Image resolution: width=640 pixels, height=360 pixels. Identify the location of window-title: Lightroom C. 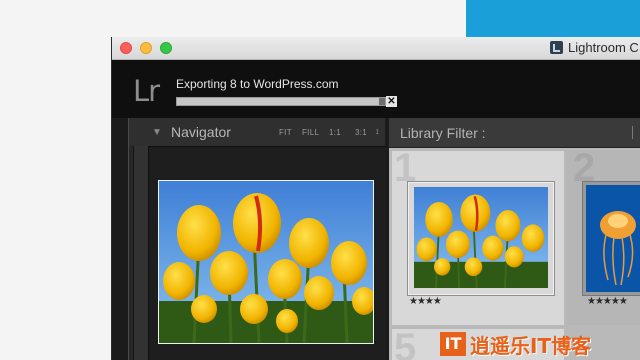
(594, 47).